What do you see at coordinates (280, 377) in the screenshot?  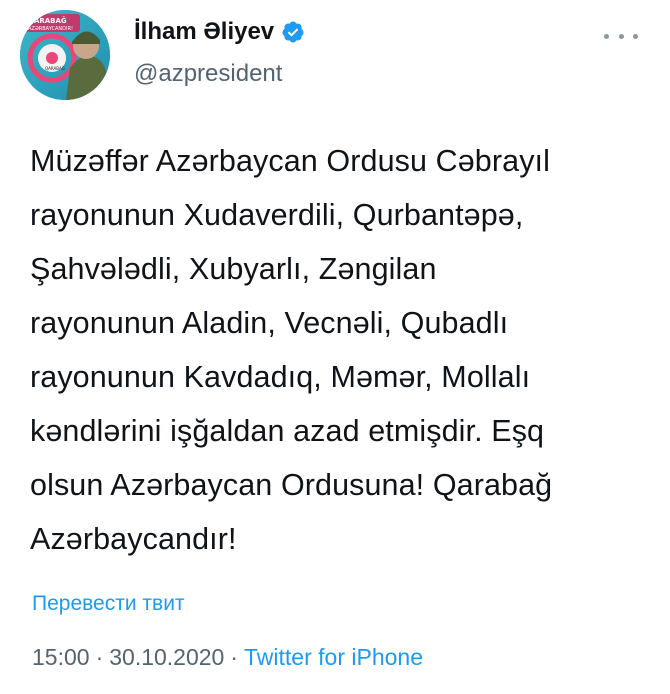 I see `tweet-text-line: rayonunun Kavdadıq, Məmər, Mollalı` at bounding box center [280, 377].